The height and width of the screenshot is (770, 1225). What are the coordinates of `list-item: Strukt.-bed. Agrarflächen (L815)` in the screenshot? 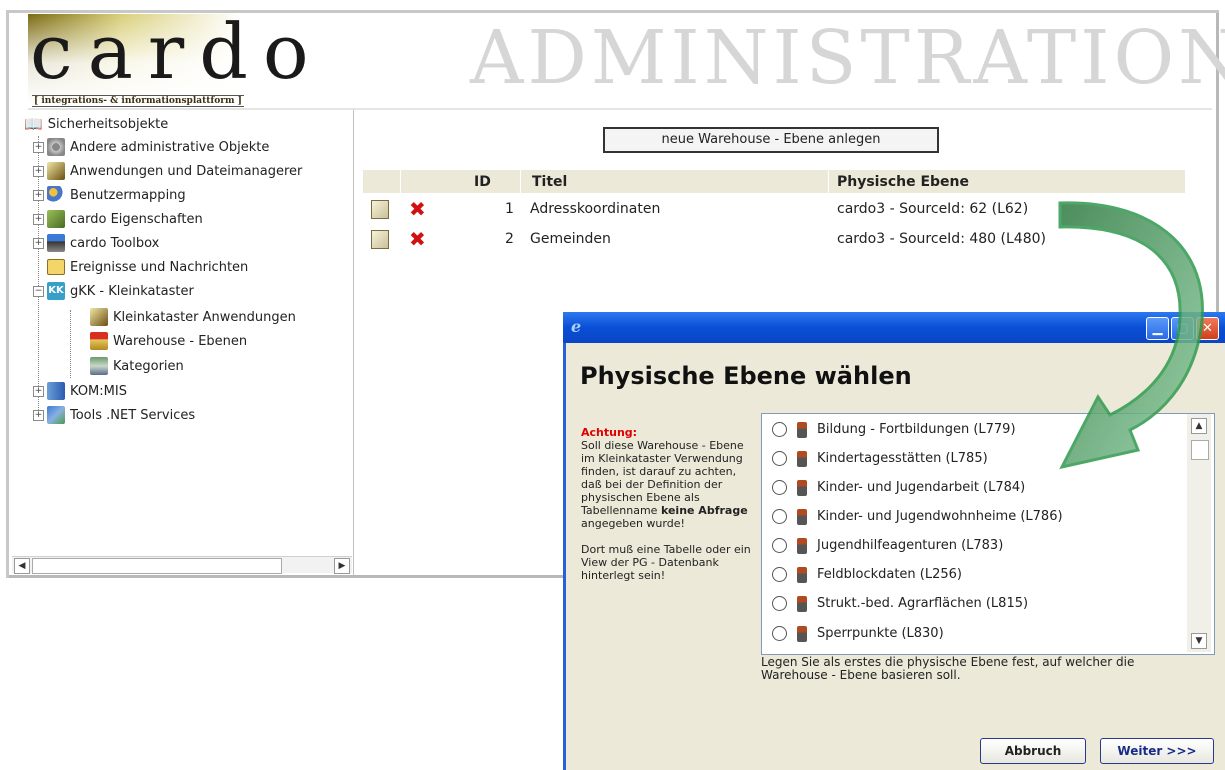 It's located at (977, 603).